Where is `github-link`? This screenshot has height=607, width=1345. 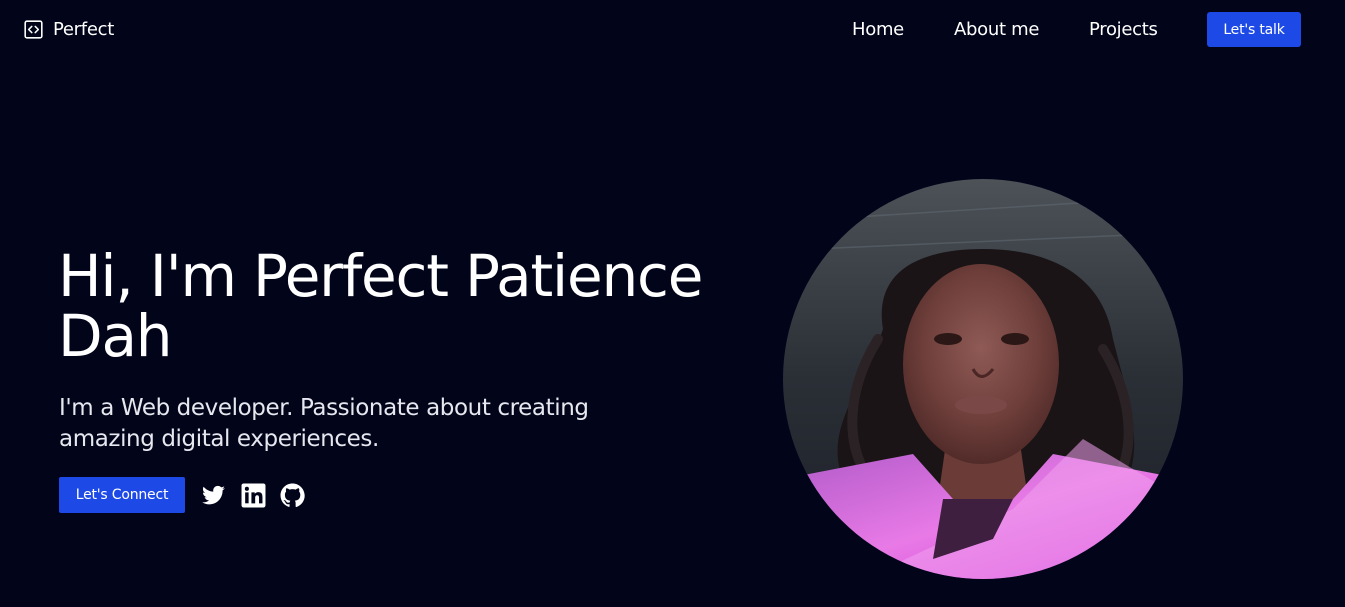
github-link is located at coordinates (292, 495).